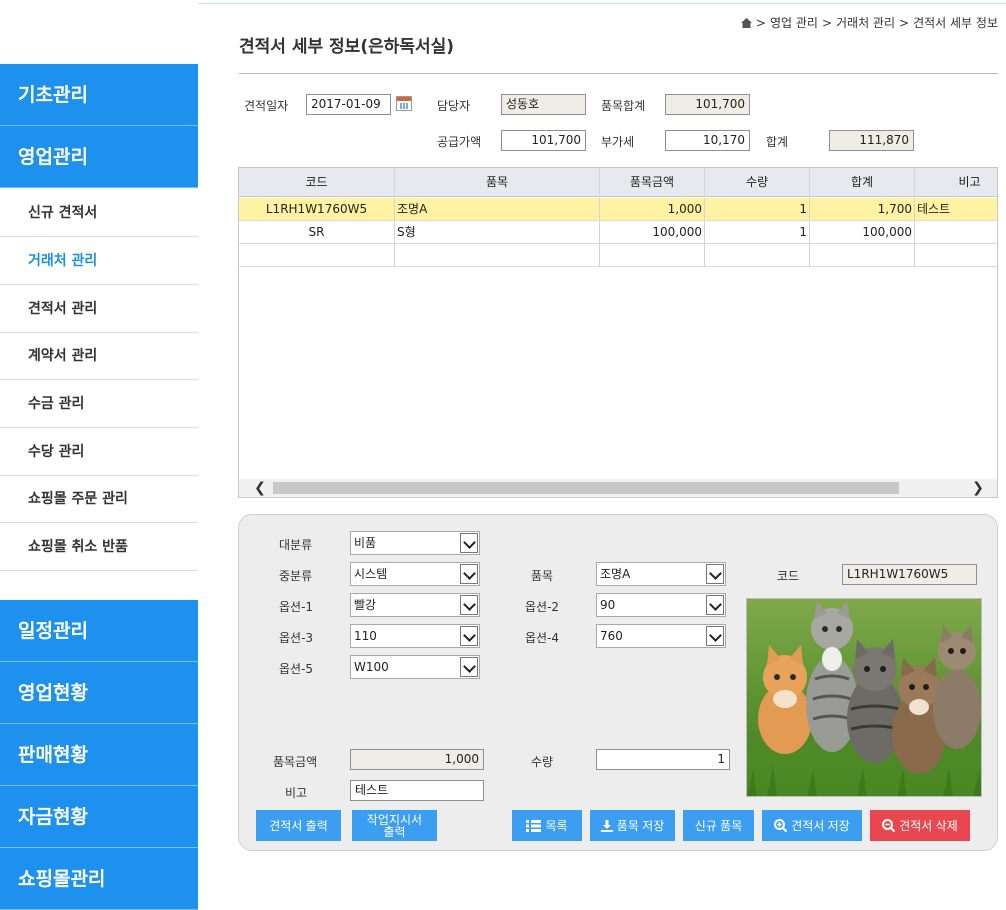 Image resolution: width=1006 pixels, height=910 pixels. Describe the element at coordinates (542, 607) in the screenshot. I see `opt2-label: 옵션-2` at that location.